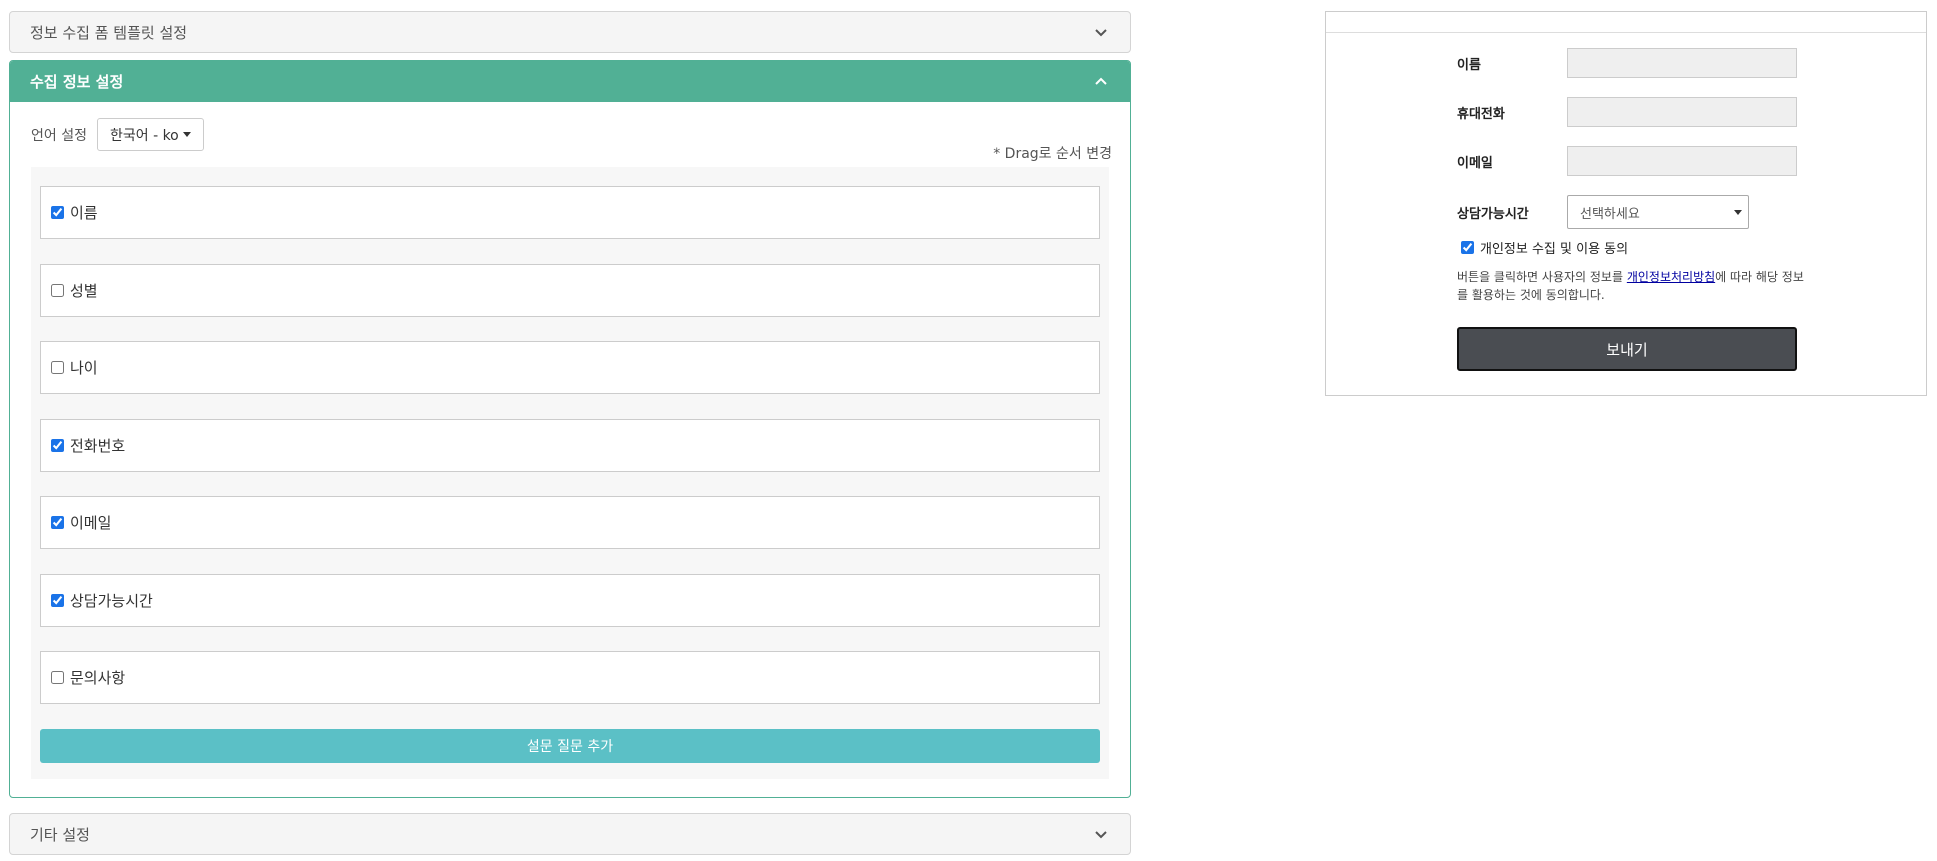 The width and height of the screenshot is (1937, 861). Describe the element at coordinates (1682, 112) in the screenshot. I see `phone-input` at that location.